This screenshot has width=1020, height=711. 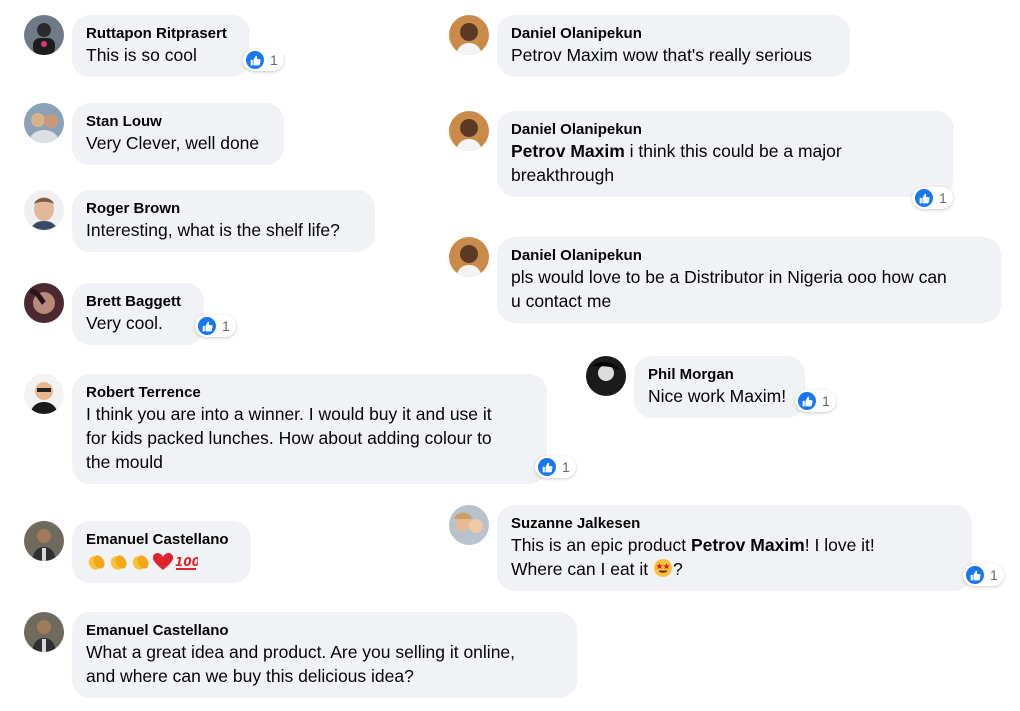 I want to click on comment-bubble: Brett Baggett Very cool., so click(x=138, y=314).